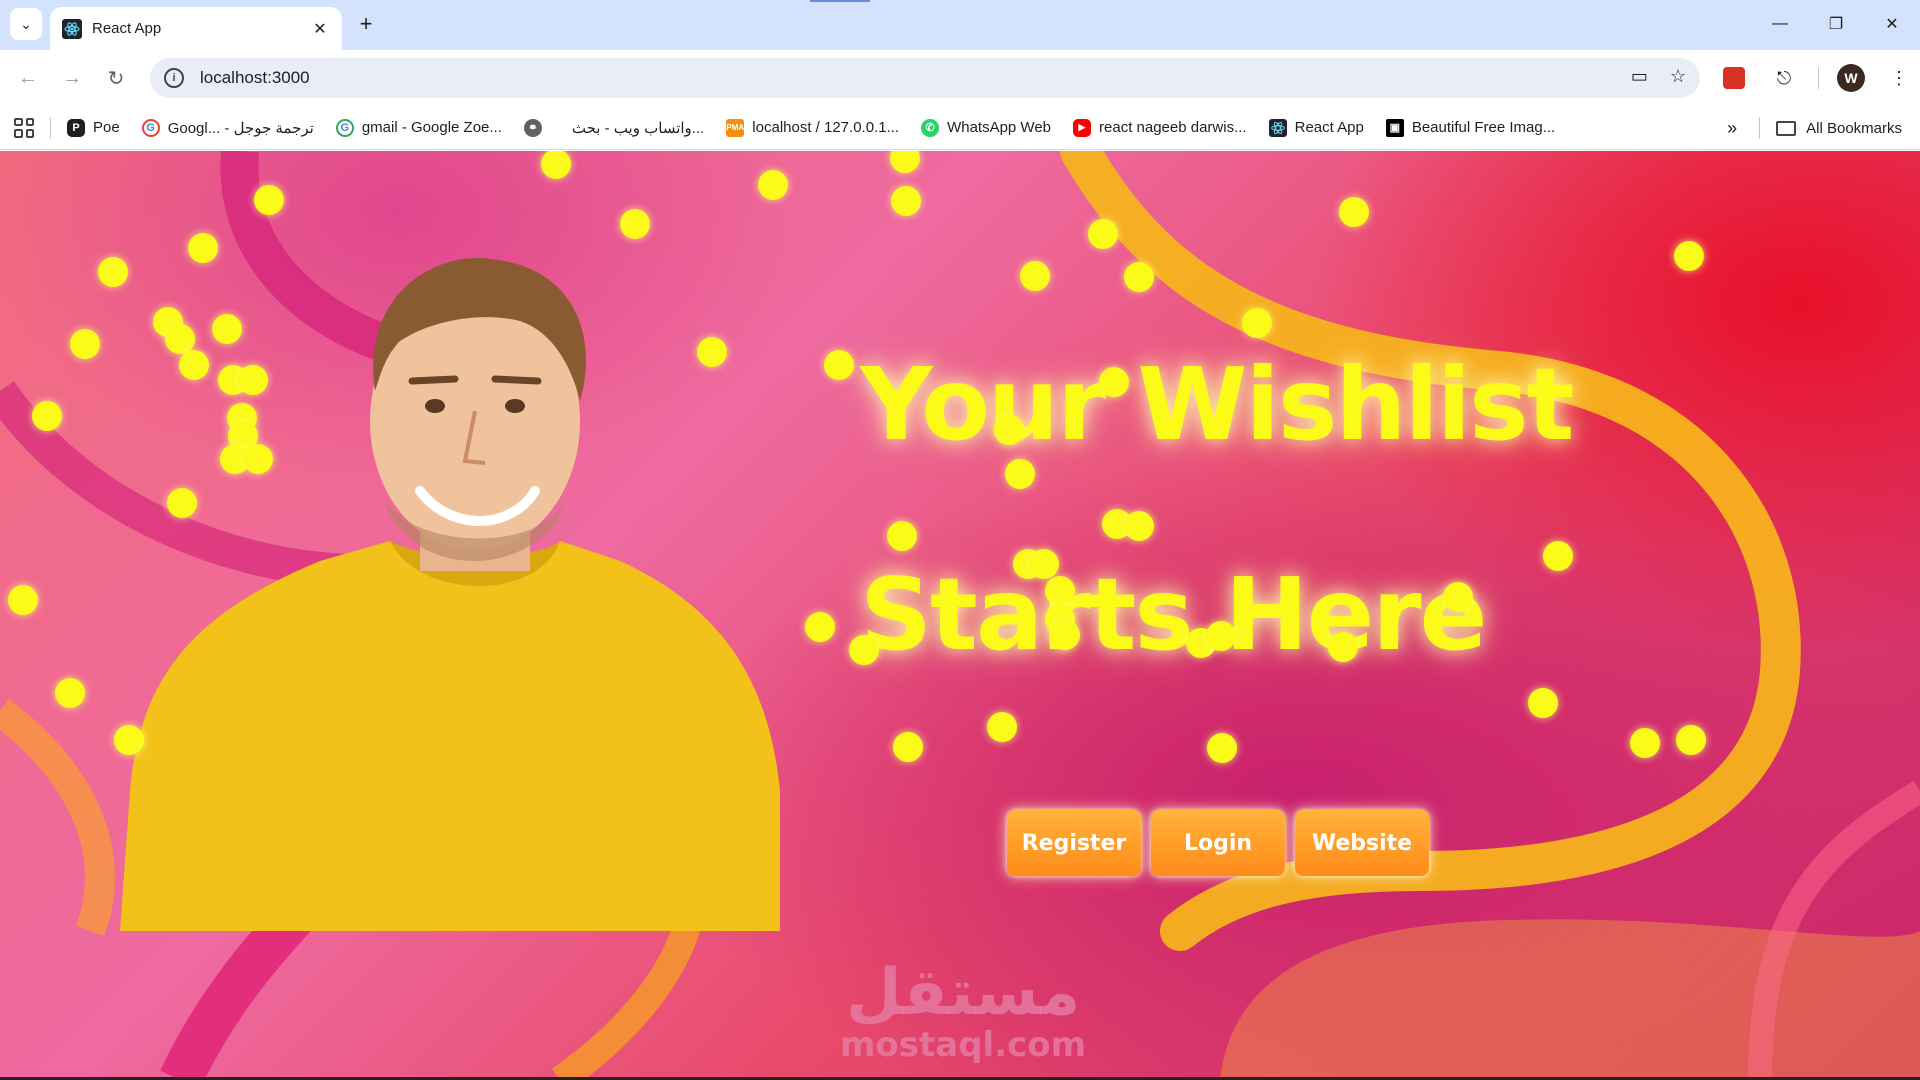 This screenshot has width=1920, height=1080. I want to click on cta-buttons: Register Login Website, so click(1218, 843).